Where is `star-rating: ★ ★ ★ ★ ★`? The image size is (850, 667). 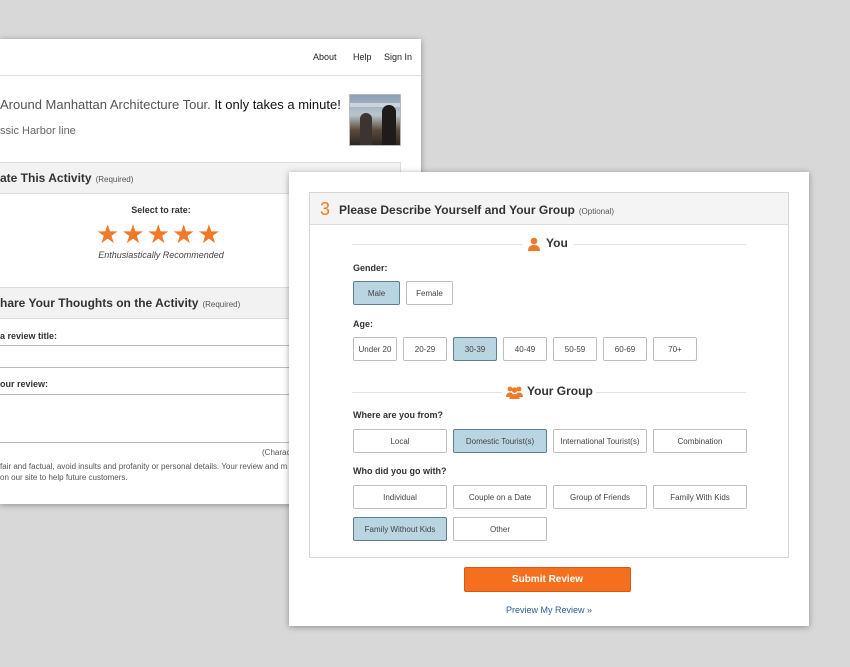 star-rating: ★ ★ ★ ★ ★ is located at coordinates (158, 234).